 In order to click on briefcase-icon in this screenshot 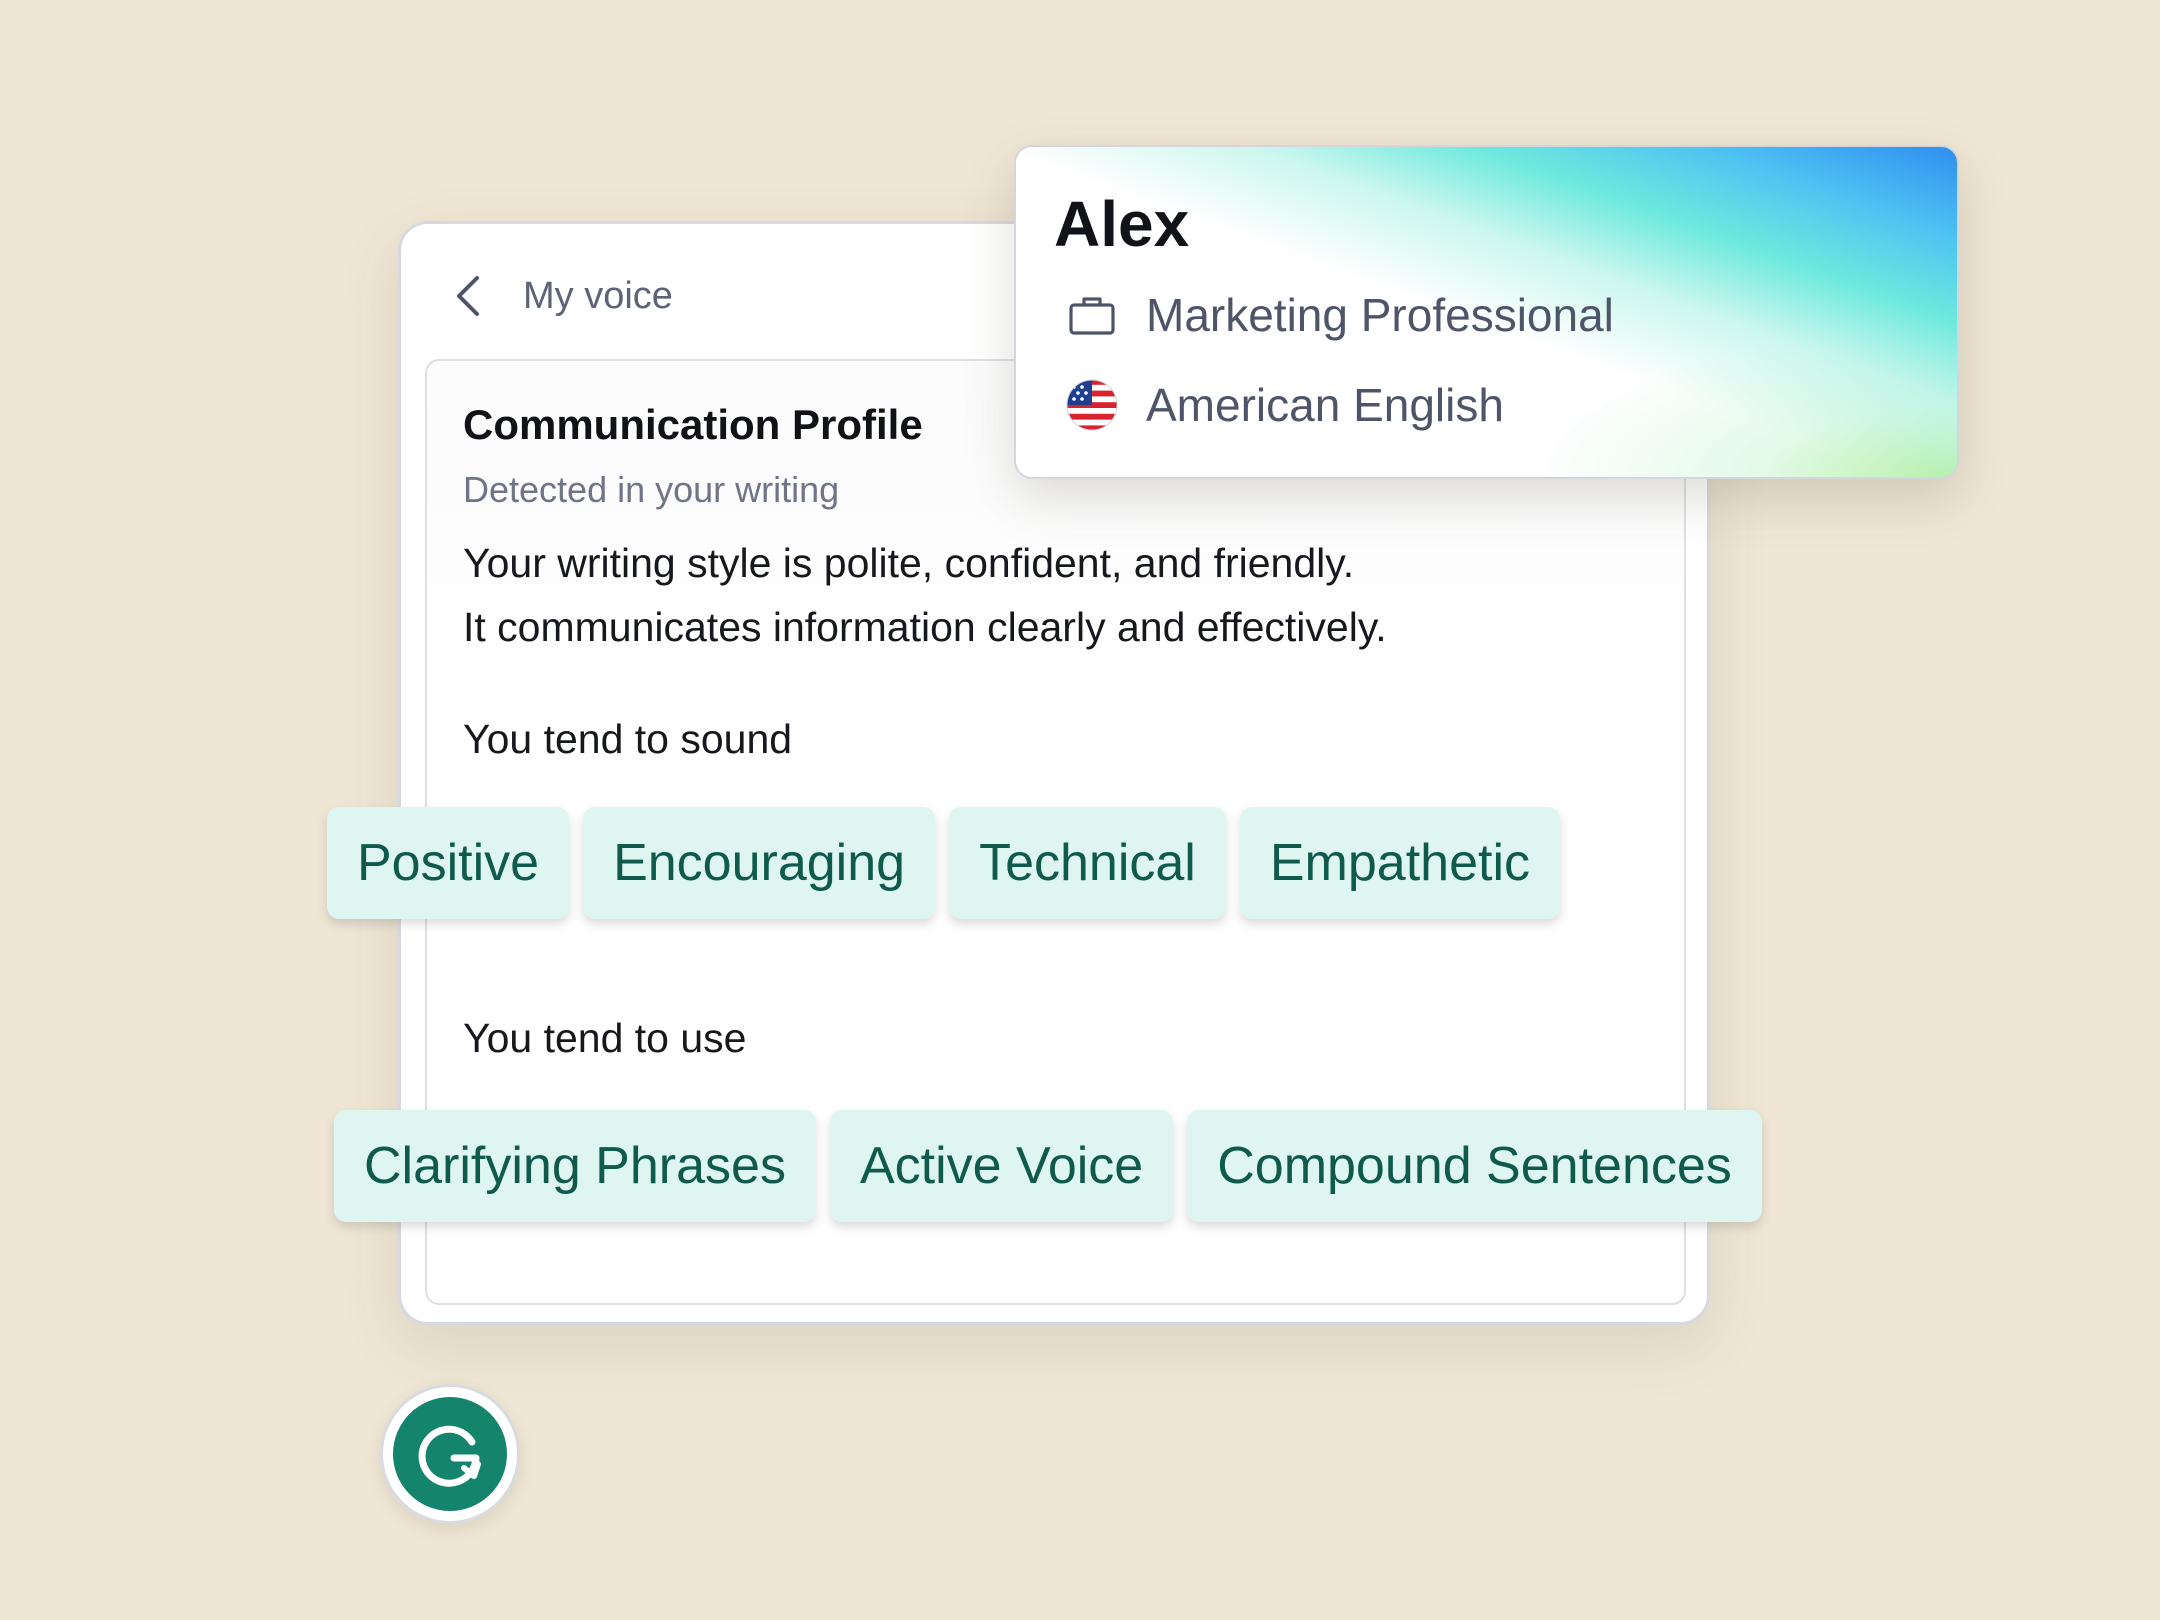, I will do `click(1092, 315)`.